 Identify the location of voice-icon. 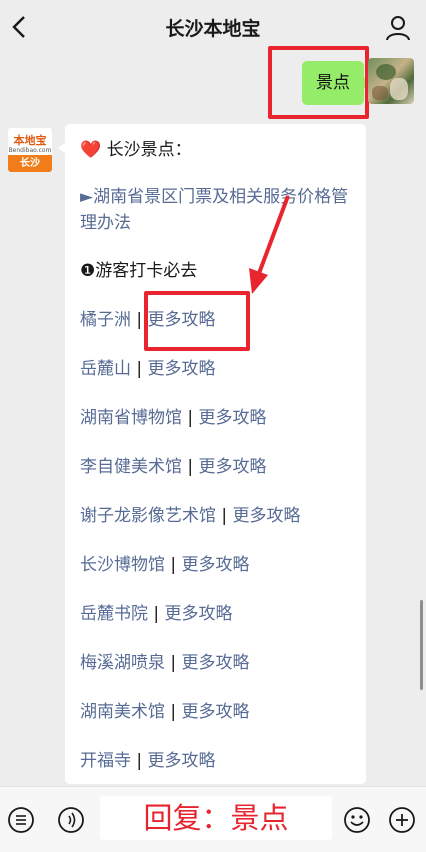
(71, 820).